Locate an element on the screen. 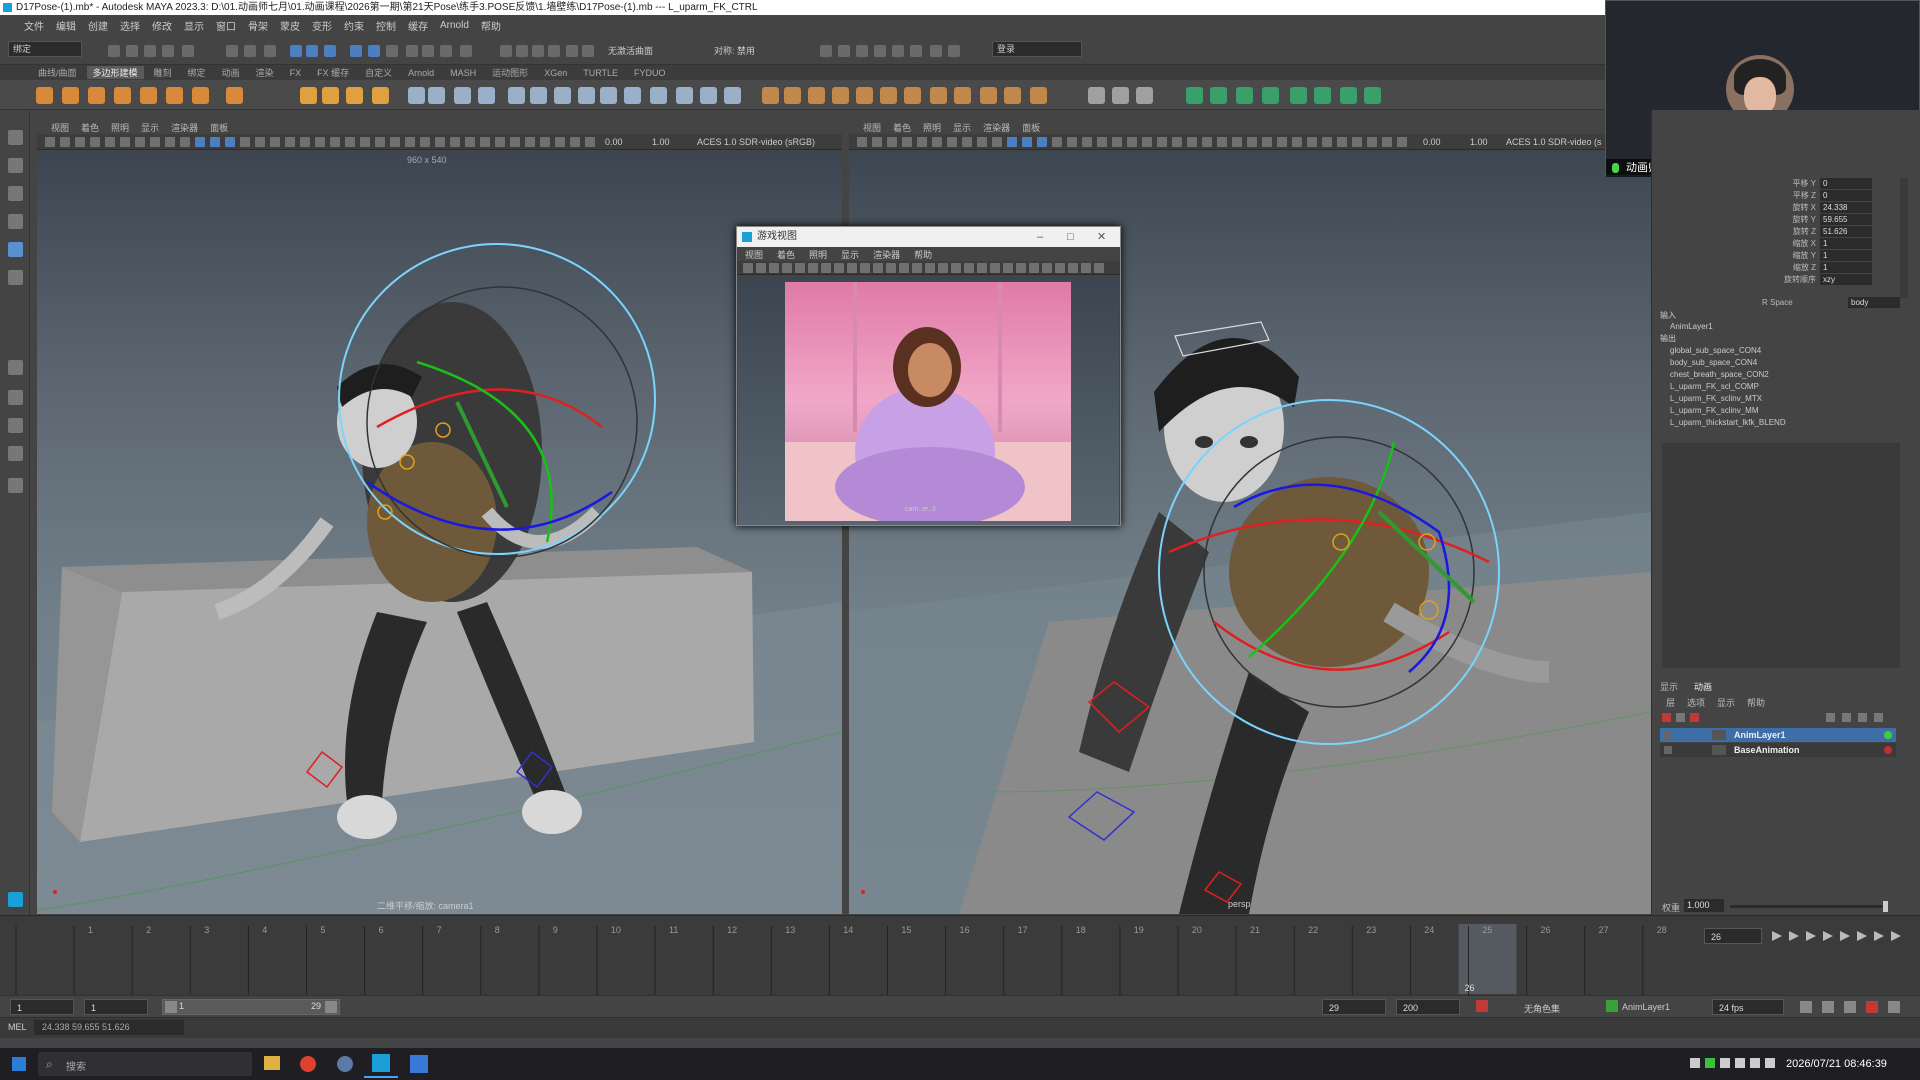 The height and width of the screenshot is (1080, 1920). anim-layer-row: BaseAnimation is located at coordinates (1778, 750).